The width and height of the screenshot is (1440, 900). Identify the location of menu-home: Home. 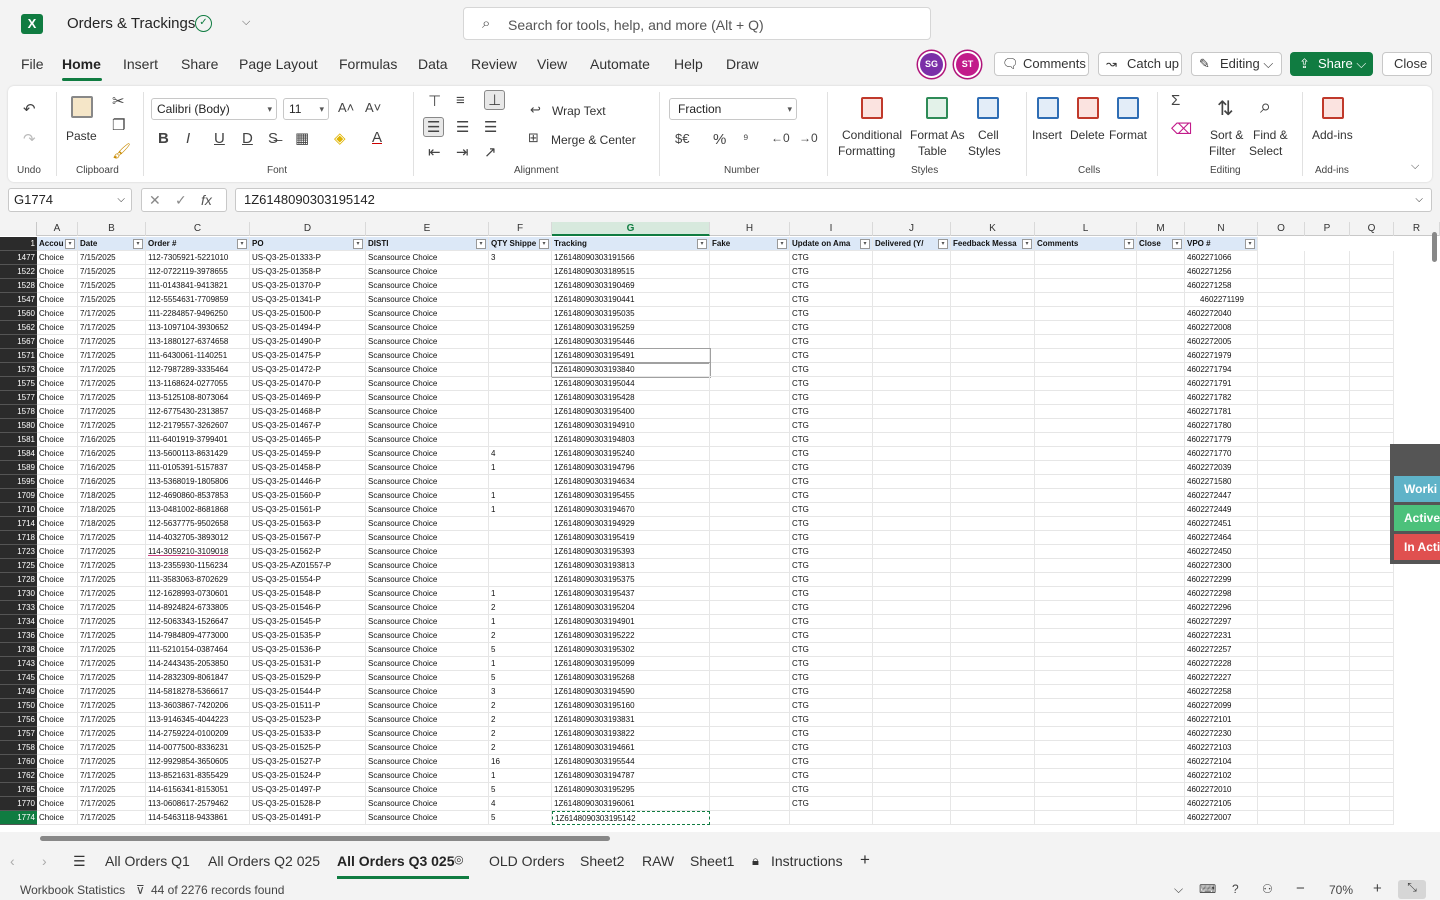
(81, 64).